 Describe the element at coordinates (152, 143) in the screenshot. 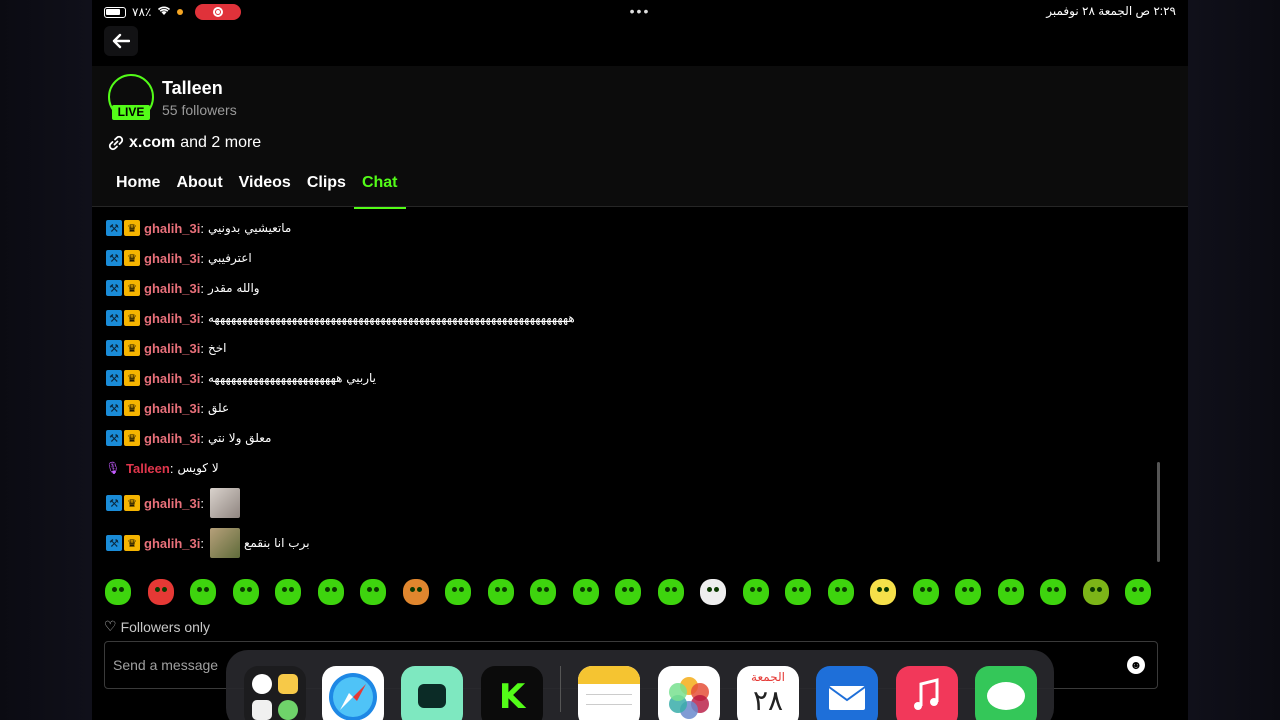

I see `link-primary: x.com` at that location.